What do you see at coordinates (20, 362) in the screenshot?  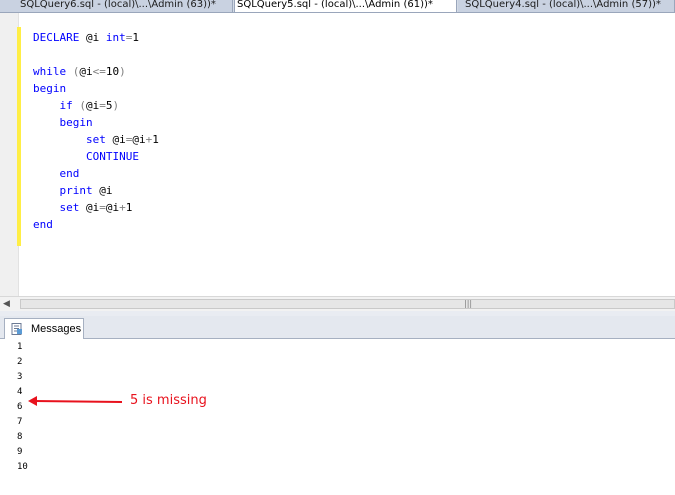 I see `message-line: 2` at bounding box center [20, 362].